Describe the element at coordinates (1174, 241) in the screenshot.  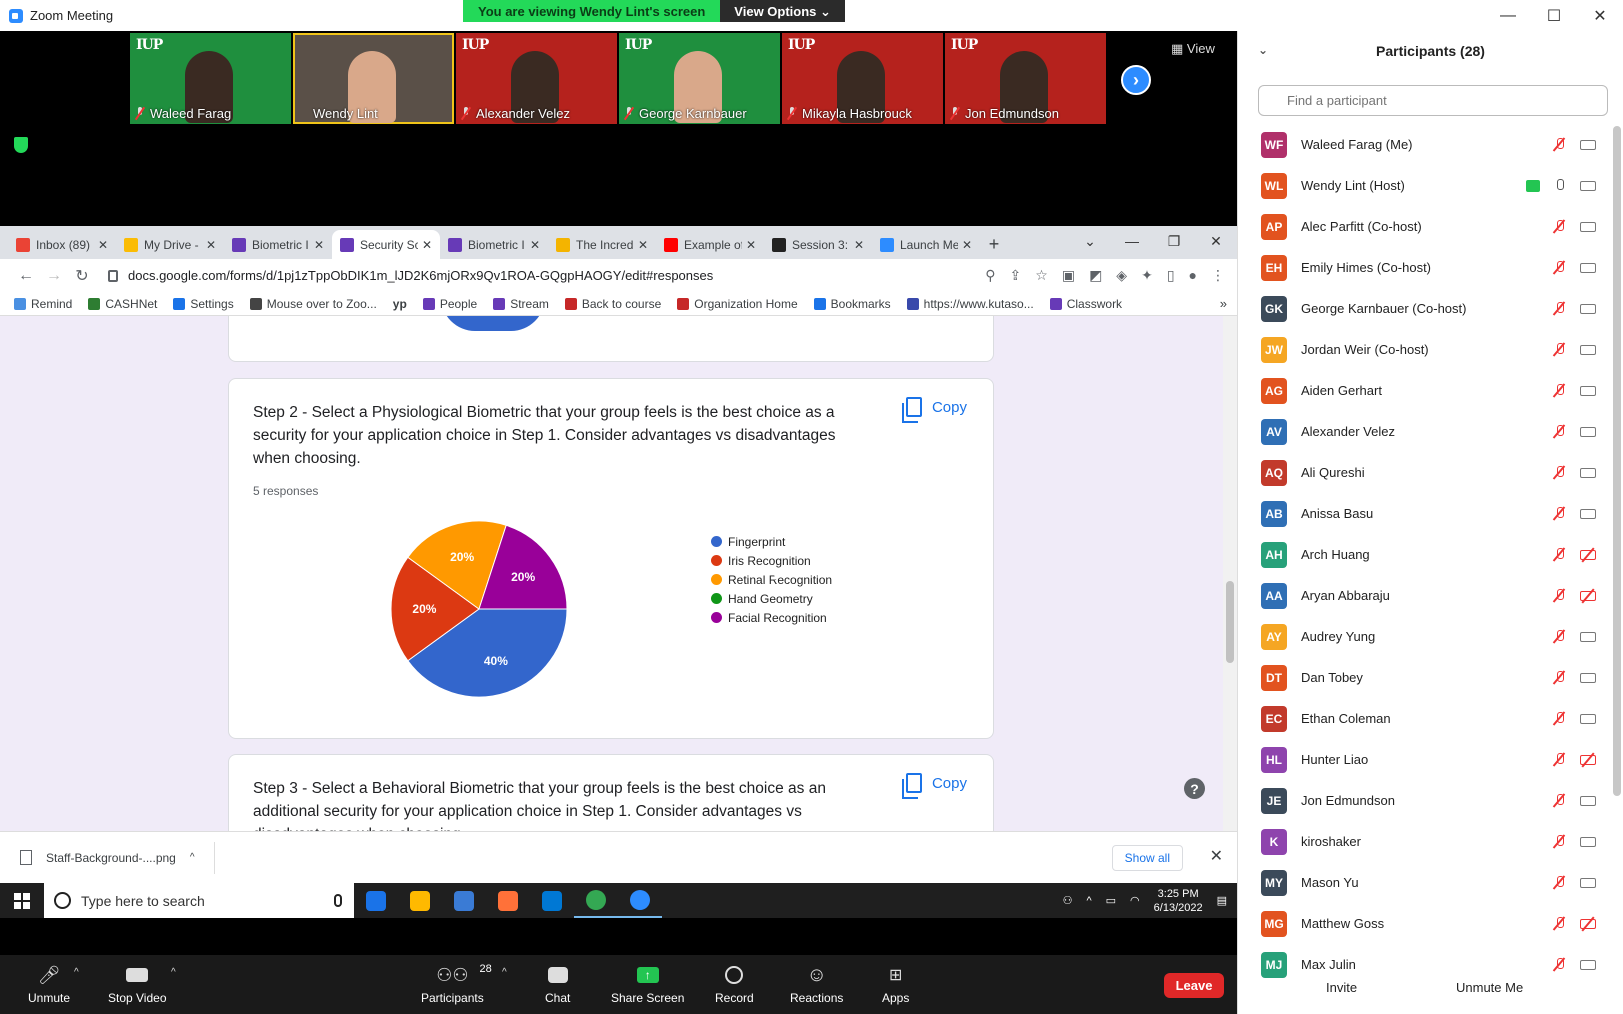
I see `browser-restore-button: ❐` at that location.